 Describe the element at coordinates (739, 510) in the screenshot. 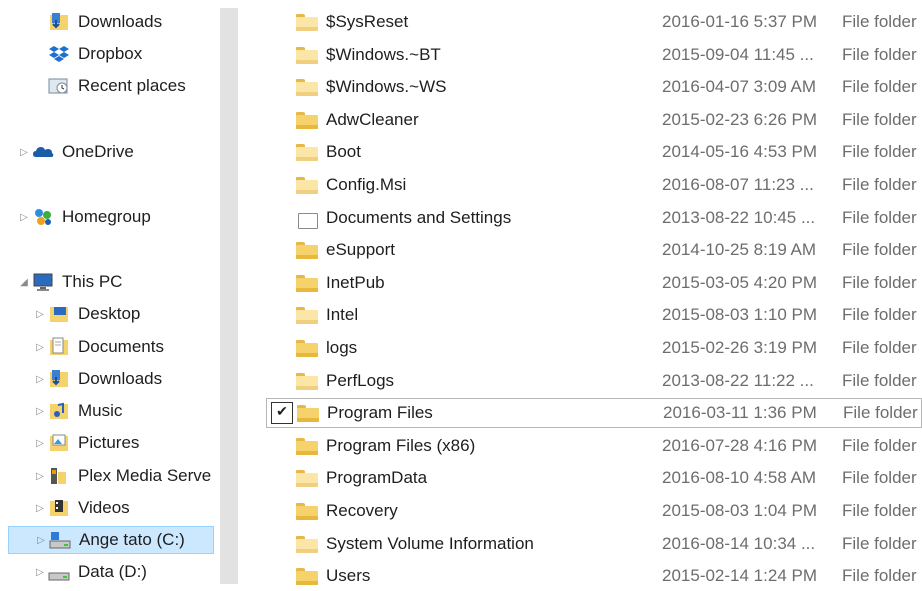

I see `file-date-modified: 2015-08-03 1:04 PM` at that location.